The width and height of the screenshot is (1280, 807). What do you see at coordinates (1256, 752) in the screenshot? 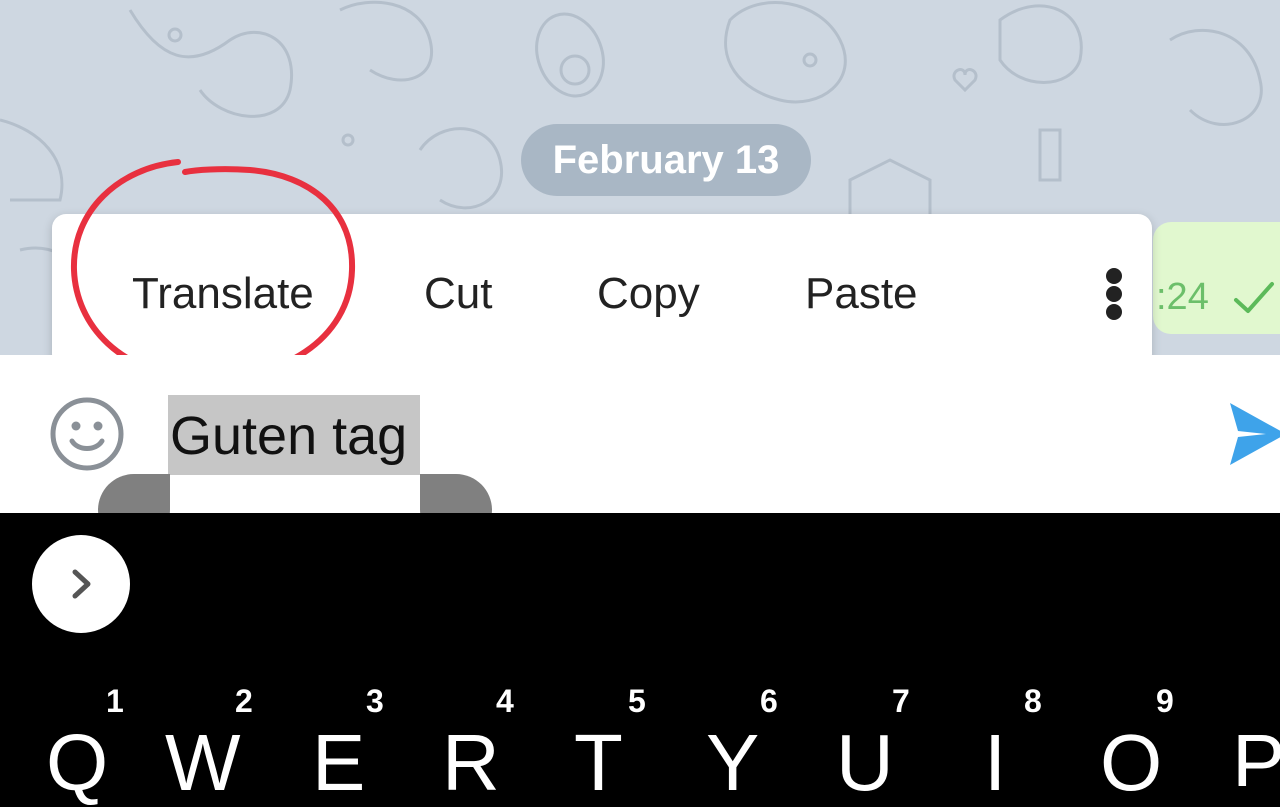
I see `key-letter: P` at bounding box center [1256, 752].